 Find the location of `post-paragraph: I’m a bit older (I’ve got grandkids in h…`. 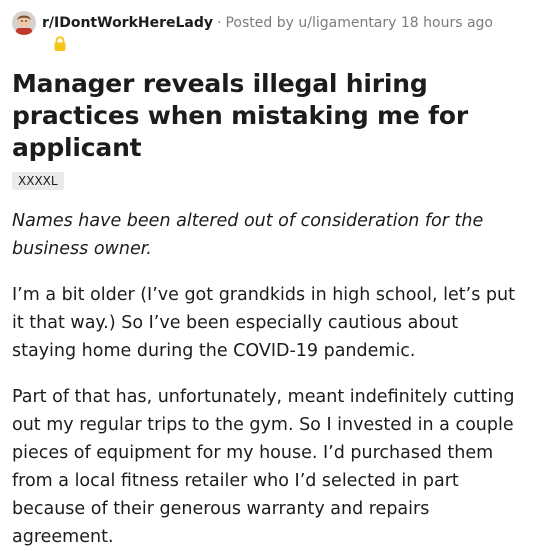

post-paragraph: I’m a bit older (I’ve got grandkids in h… is located at coordinates (263, 323).